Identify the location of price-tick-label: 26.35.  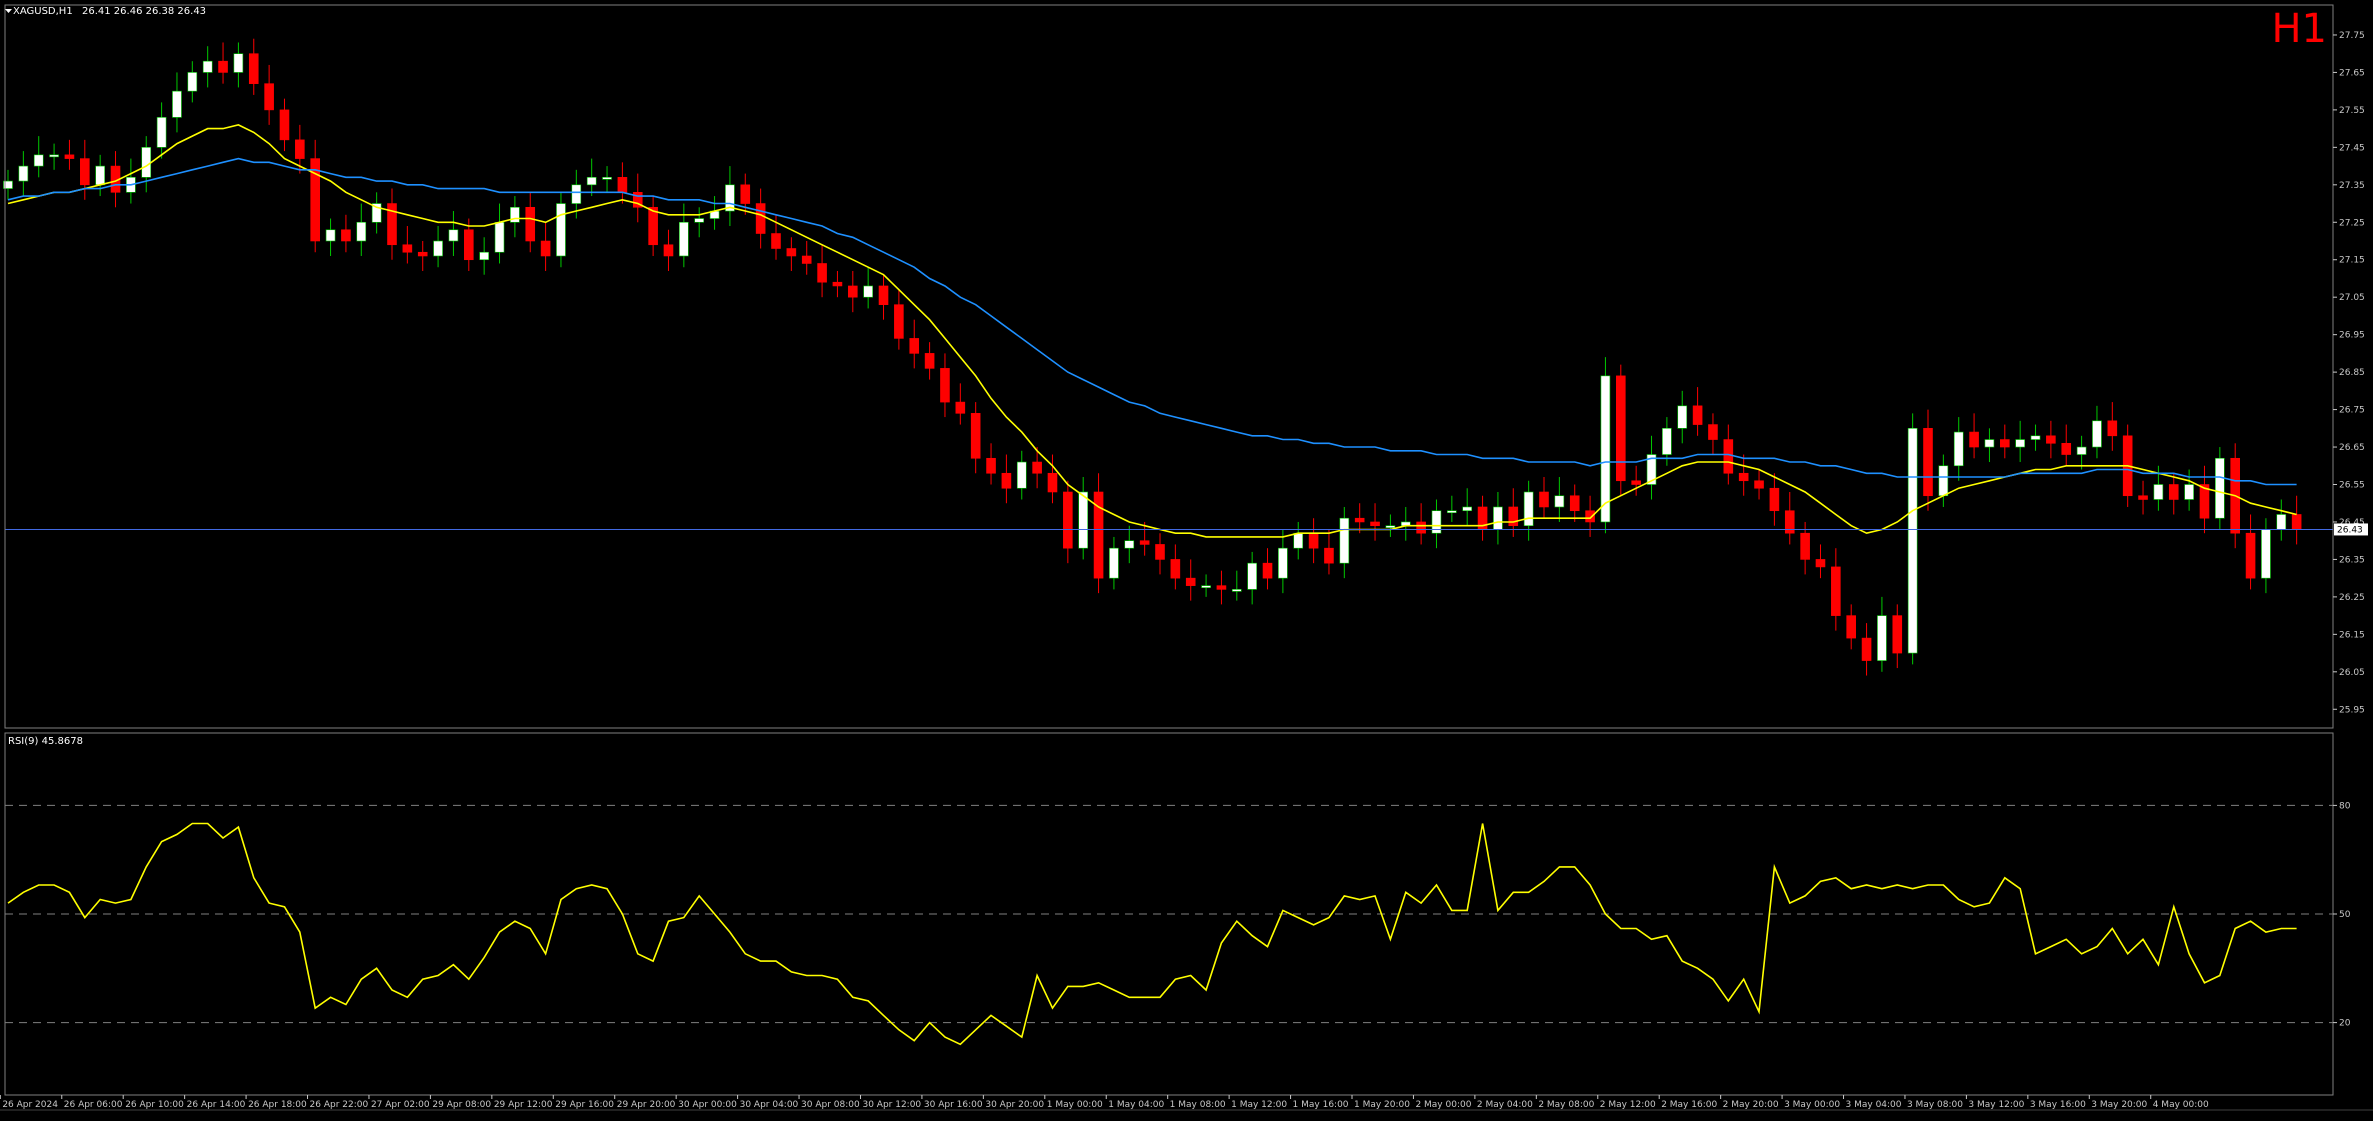
(2352, 560).